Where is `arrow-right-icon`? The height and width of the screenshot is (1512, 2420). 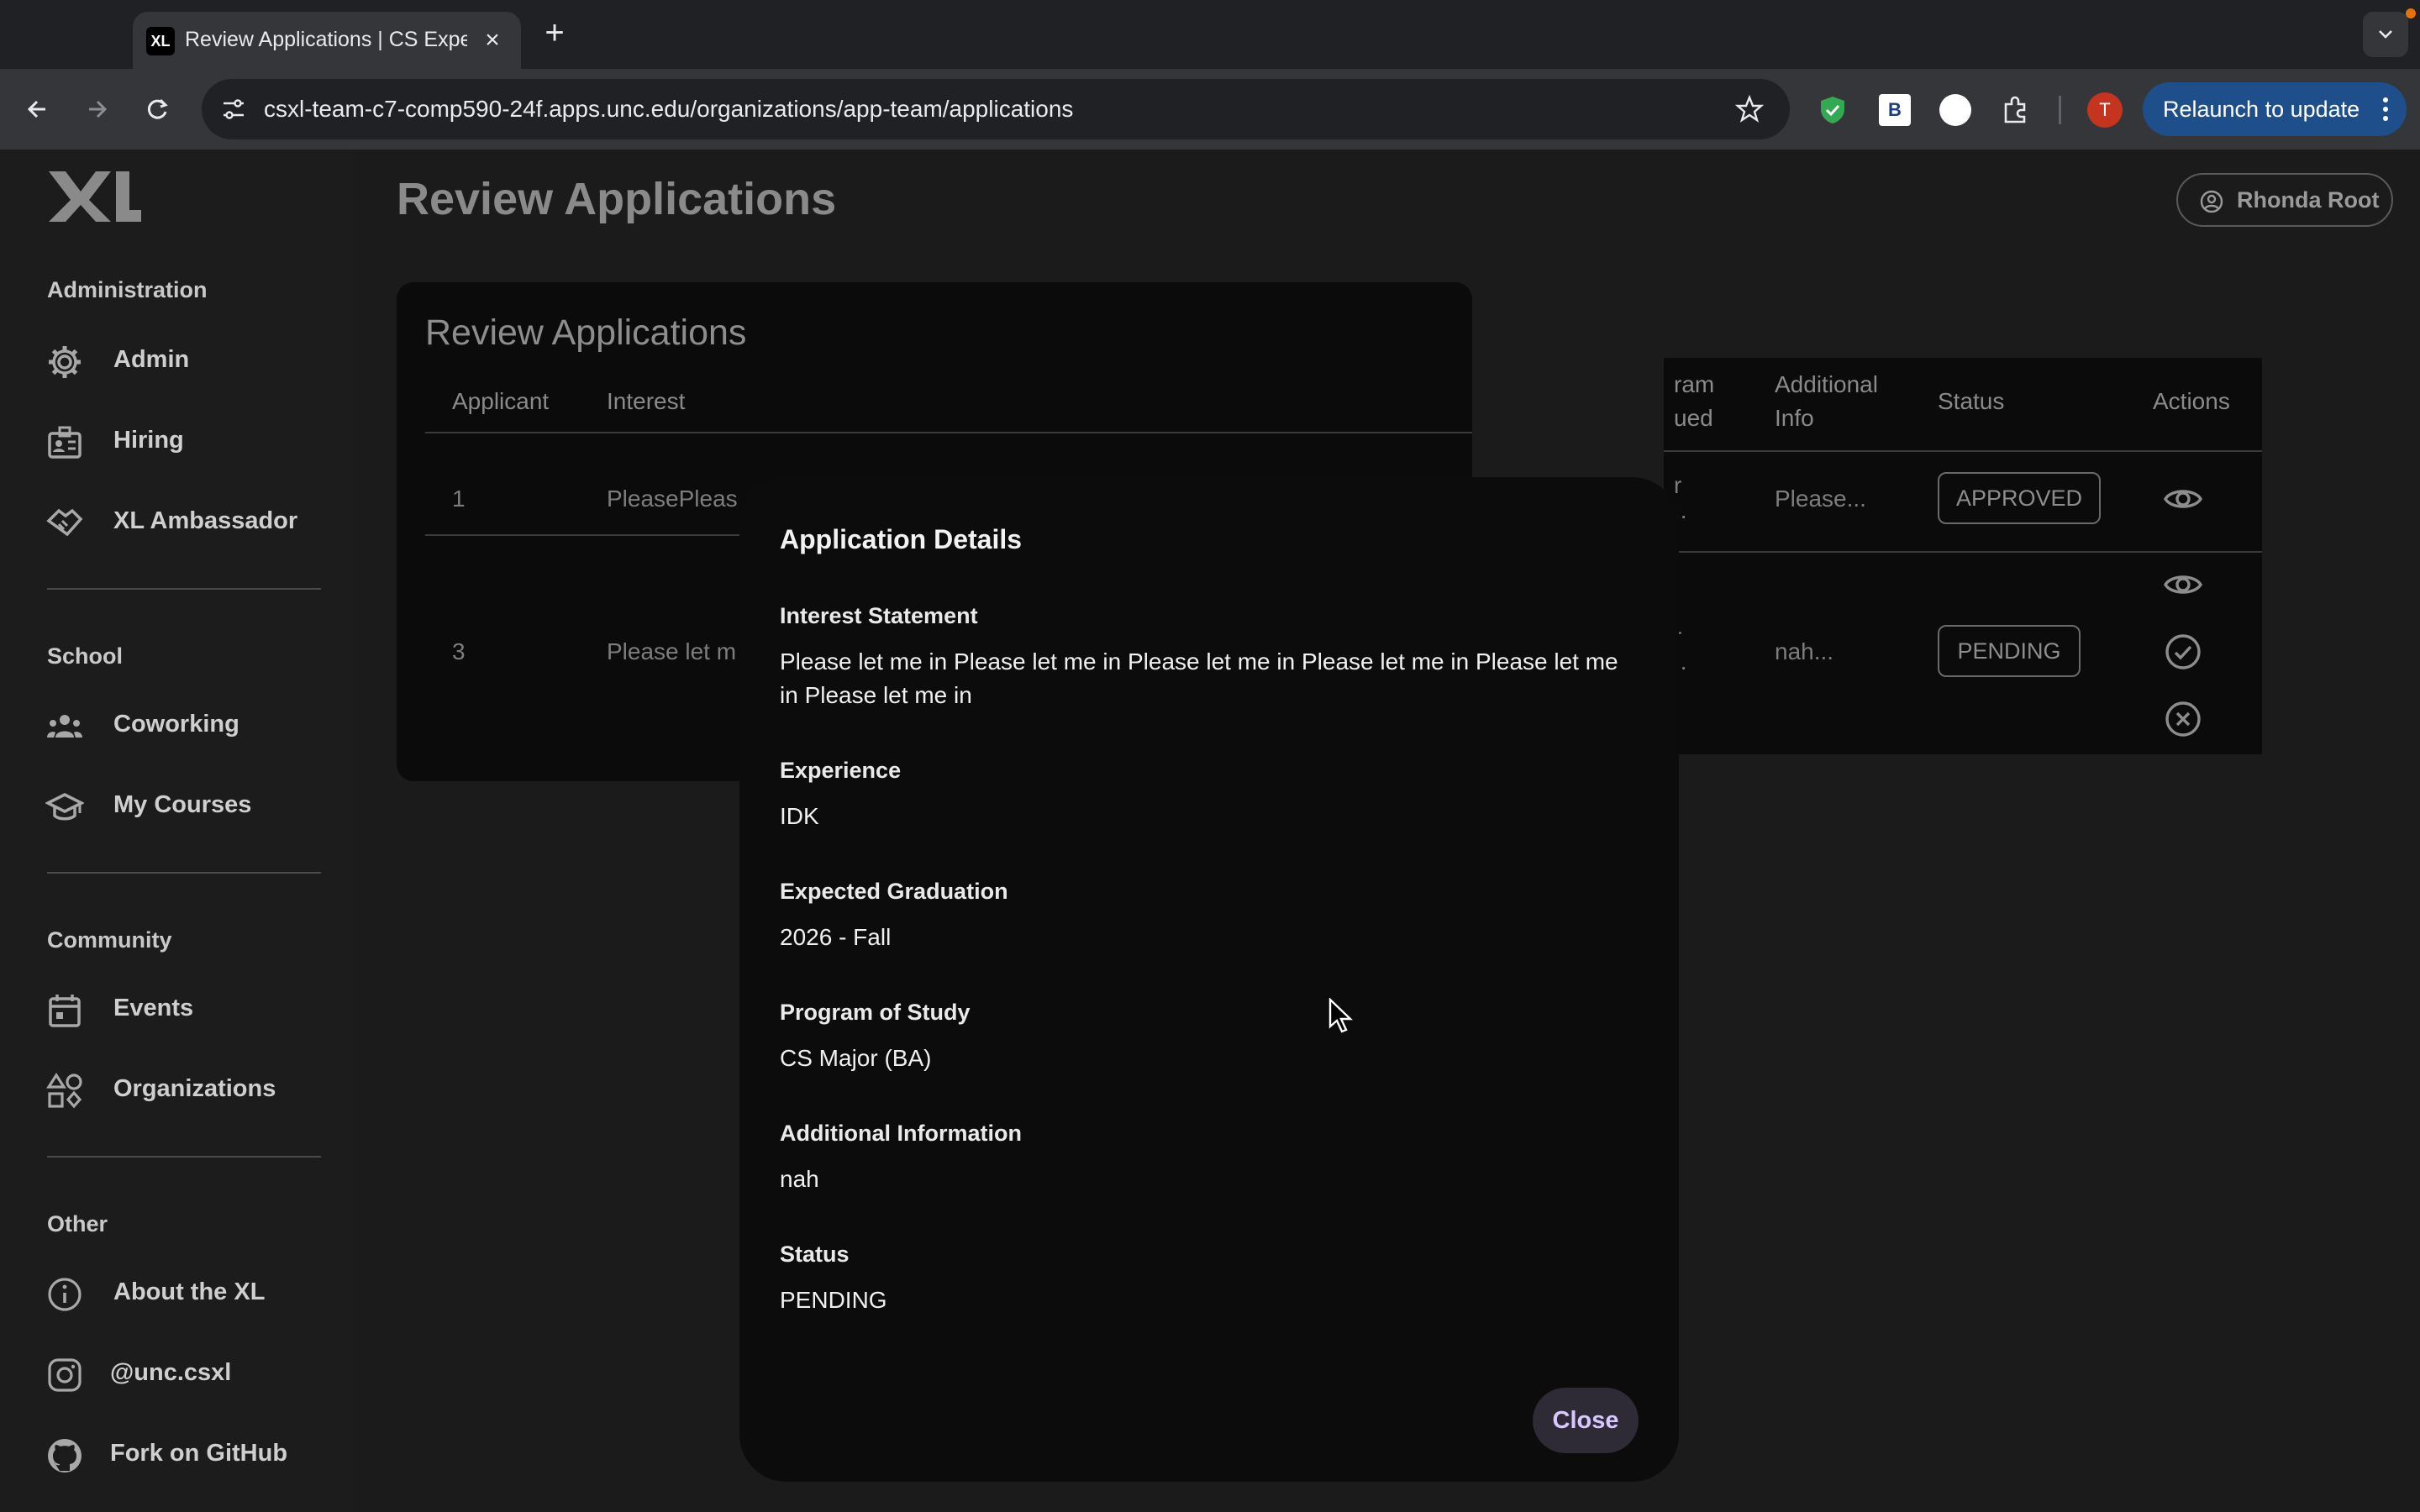
arrow-right-icon is located at coordinates (98, 109).